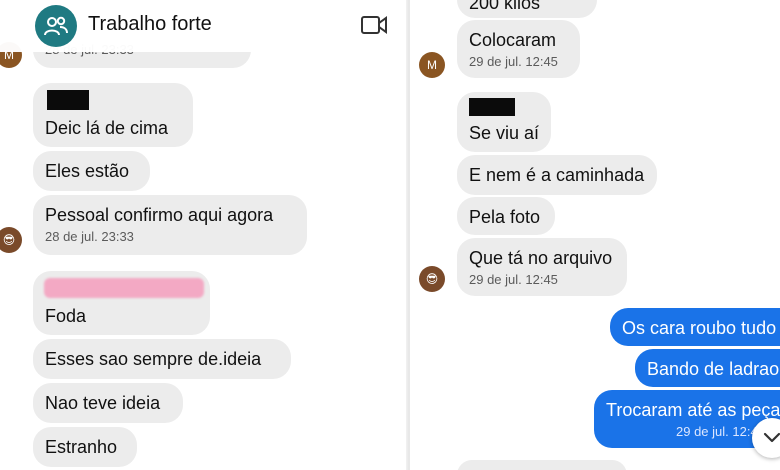  Describe the element at coordinates (66, 316) in the screenshot. I see `message-text: Foda` at that location.